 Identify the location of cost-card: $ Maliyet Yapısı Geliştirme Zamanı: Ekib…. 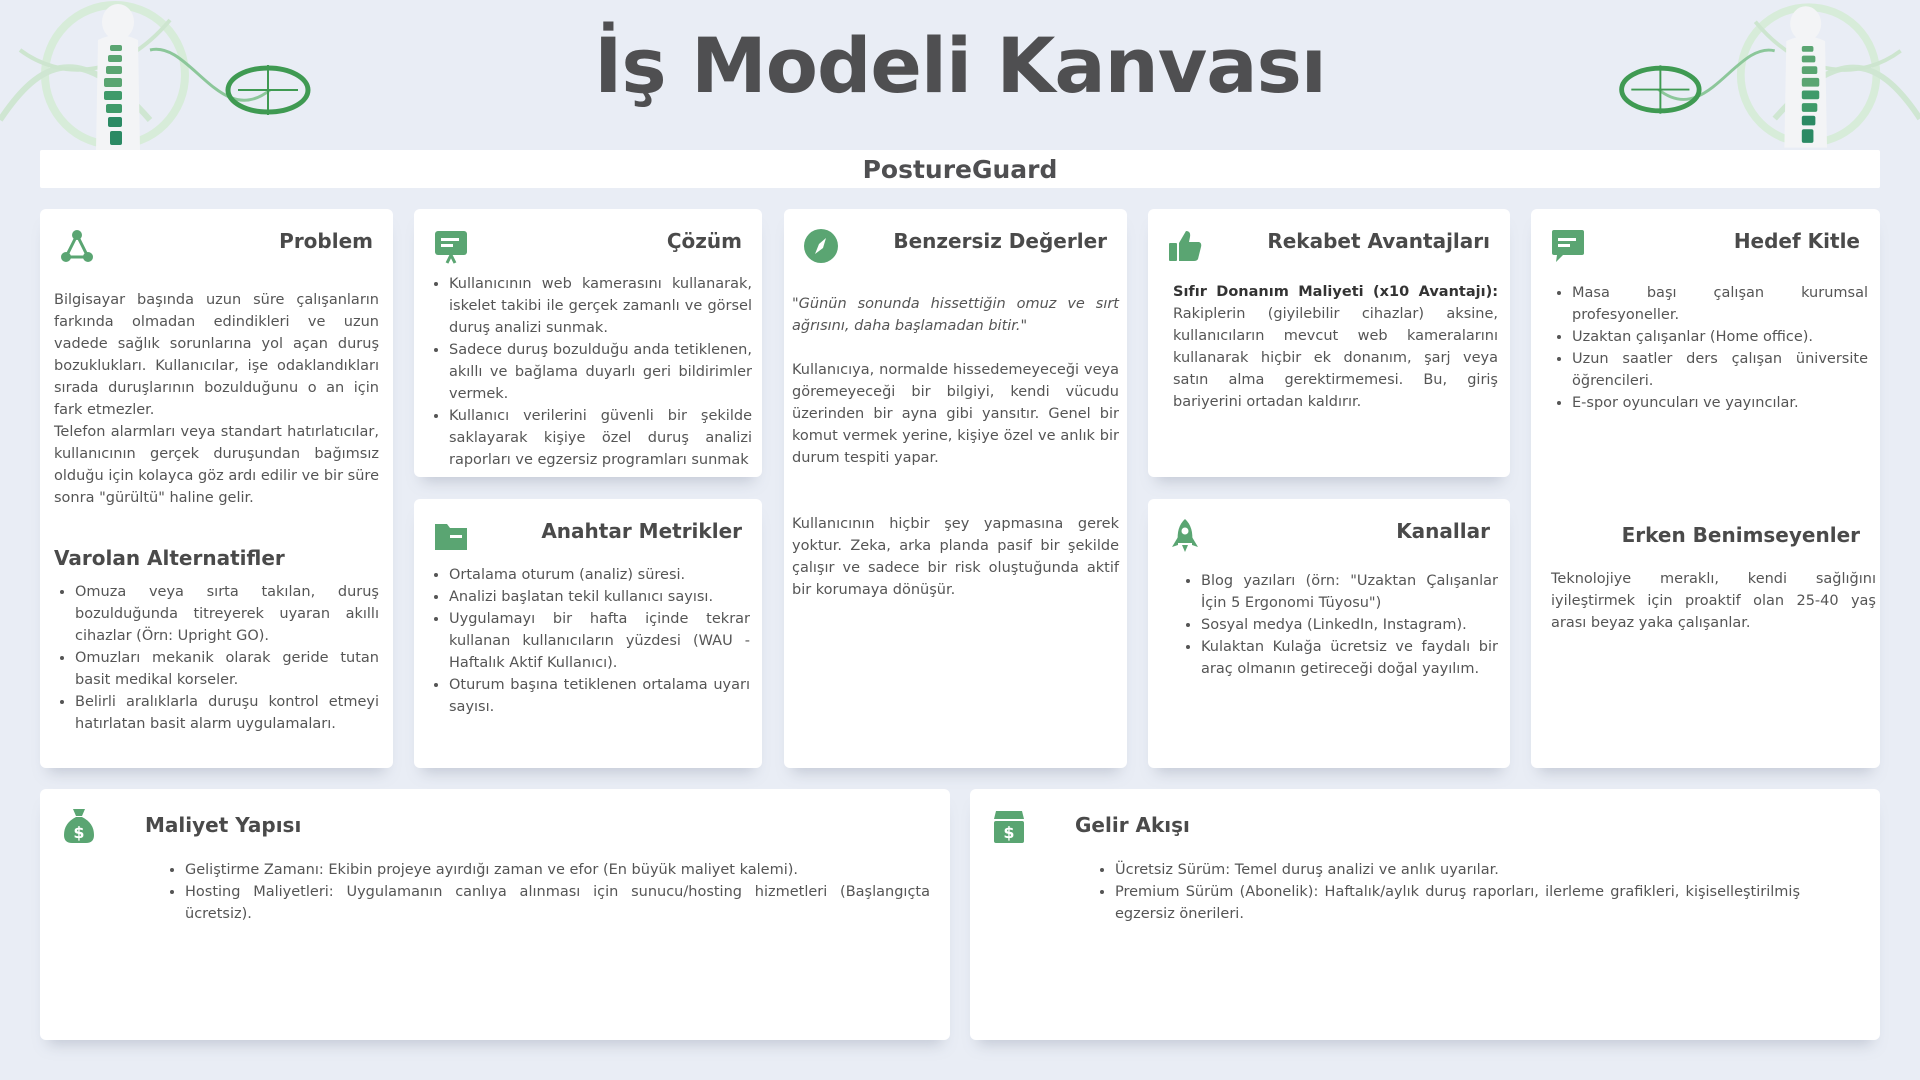
(495, 914).